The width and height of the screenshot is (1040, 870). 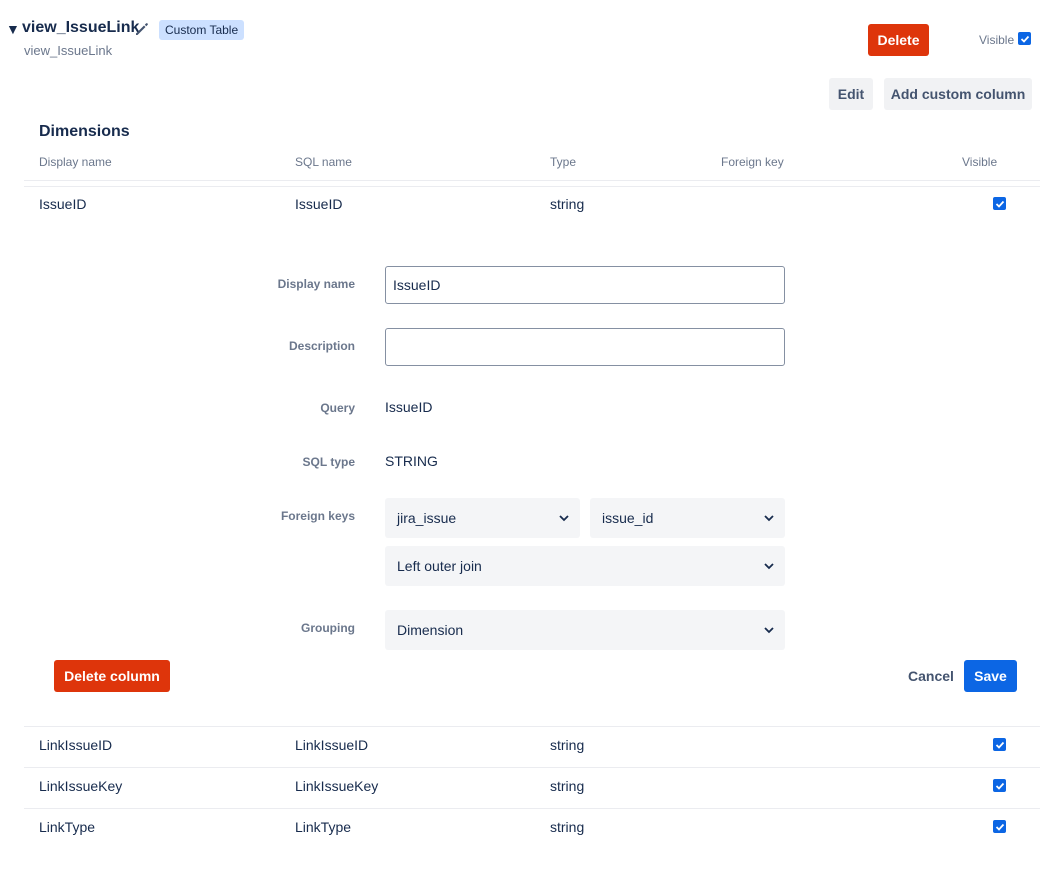 What do you see at coordinates (13, 29) in the screenshot?
I see `collapse-caret-icon: ▼` at bounding box center [13, 29].